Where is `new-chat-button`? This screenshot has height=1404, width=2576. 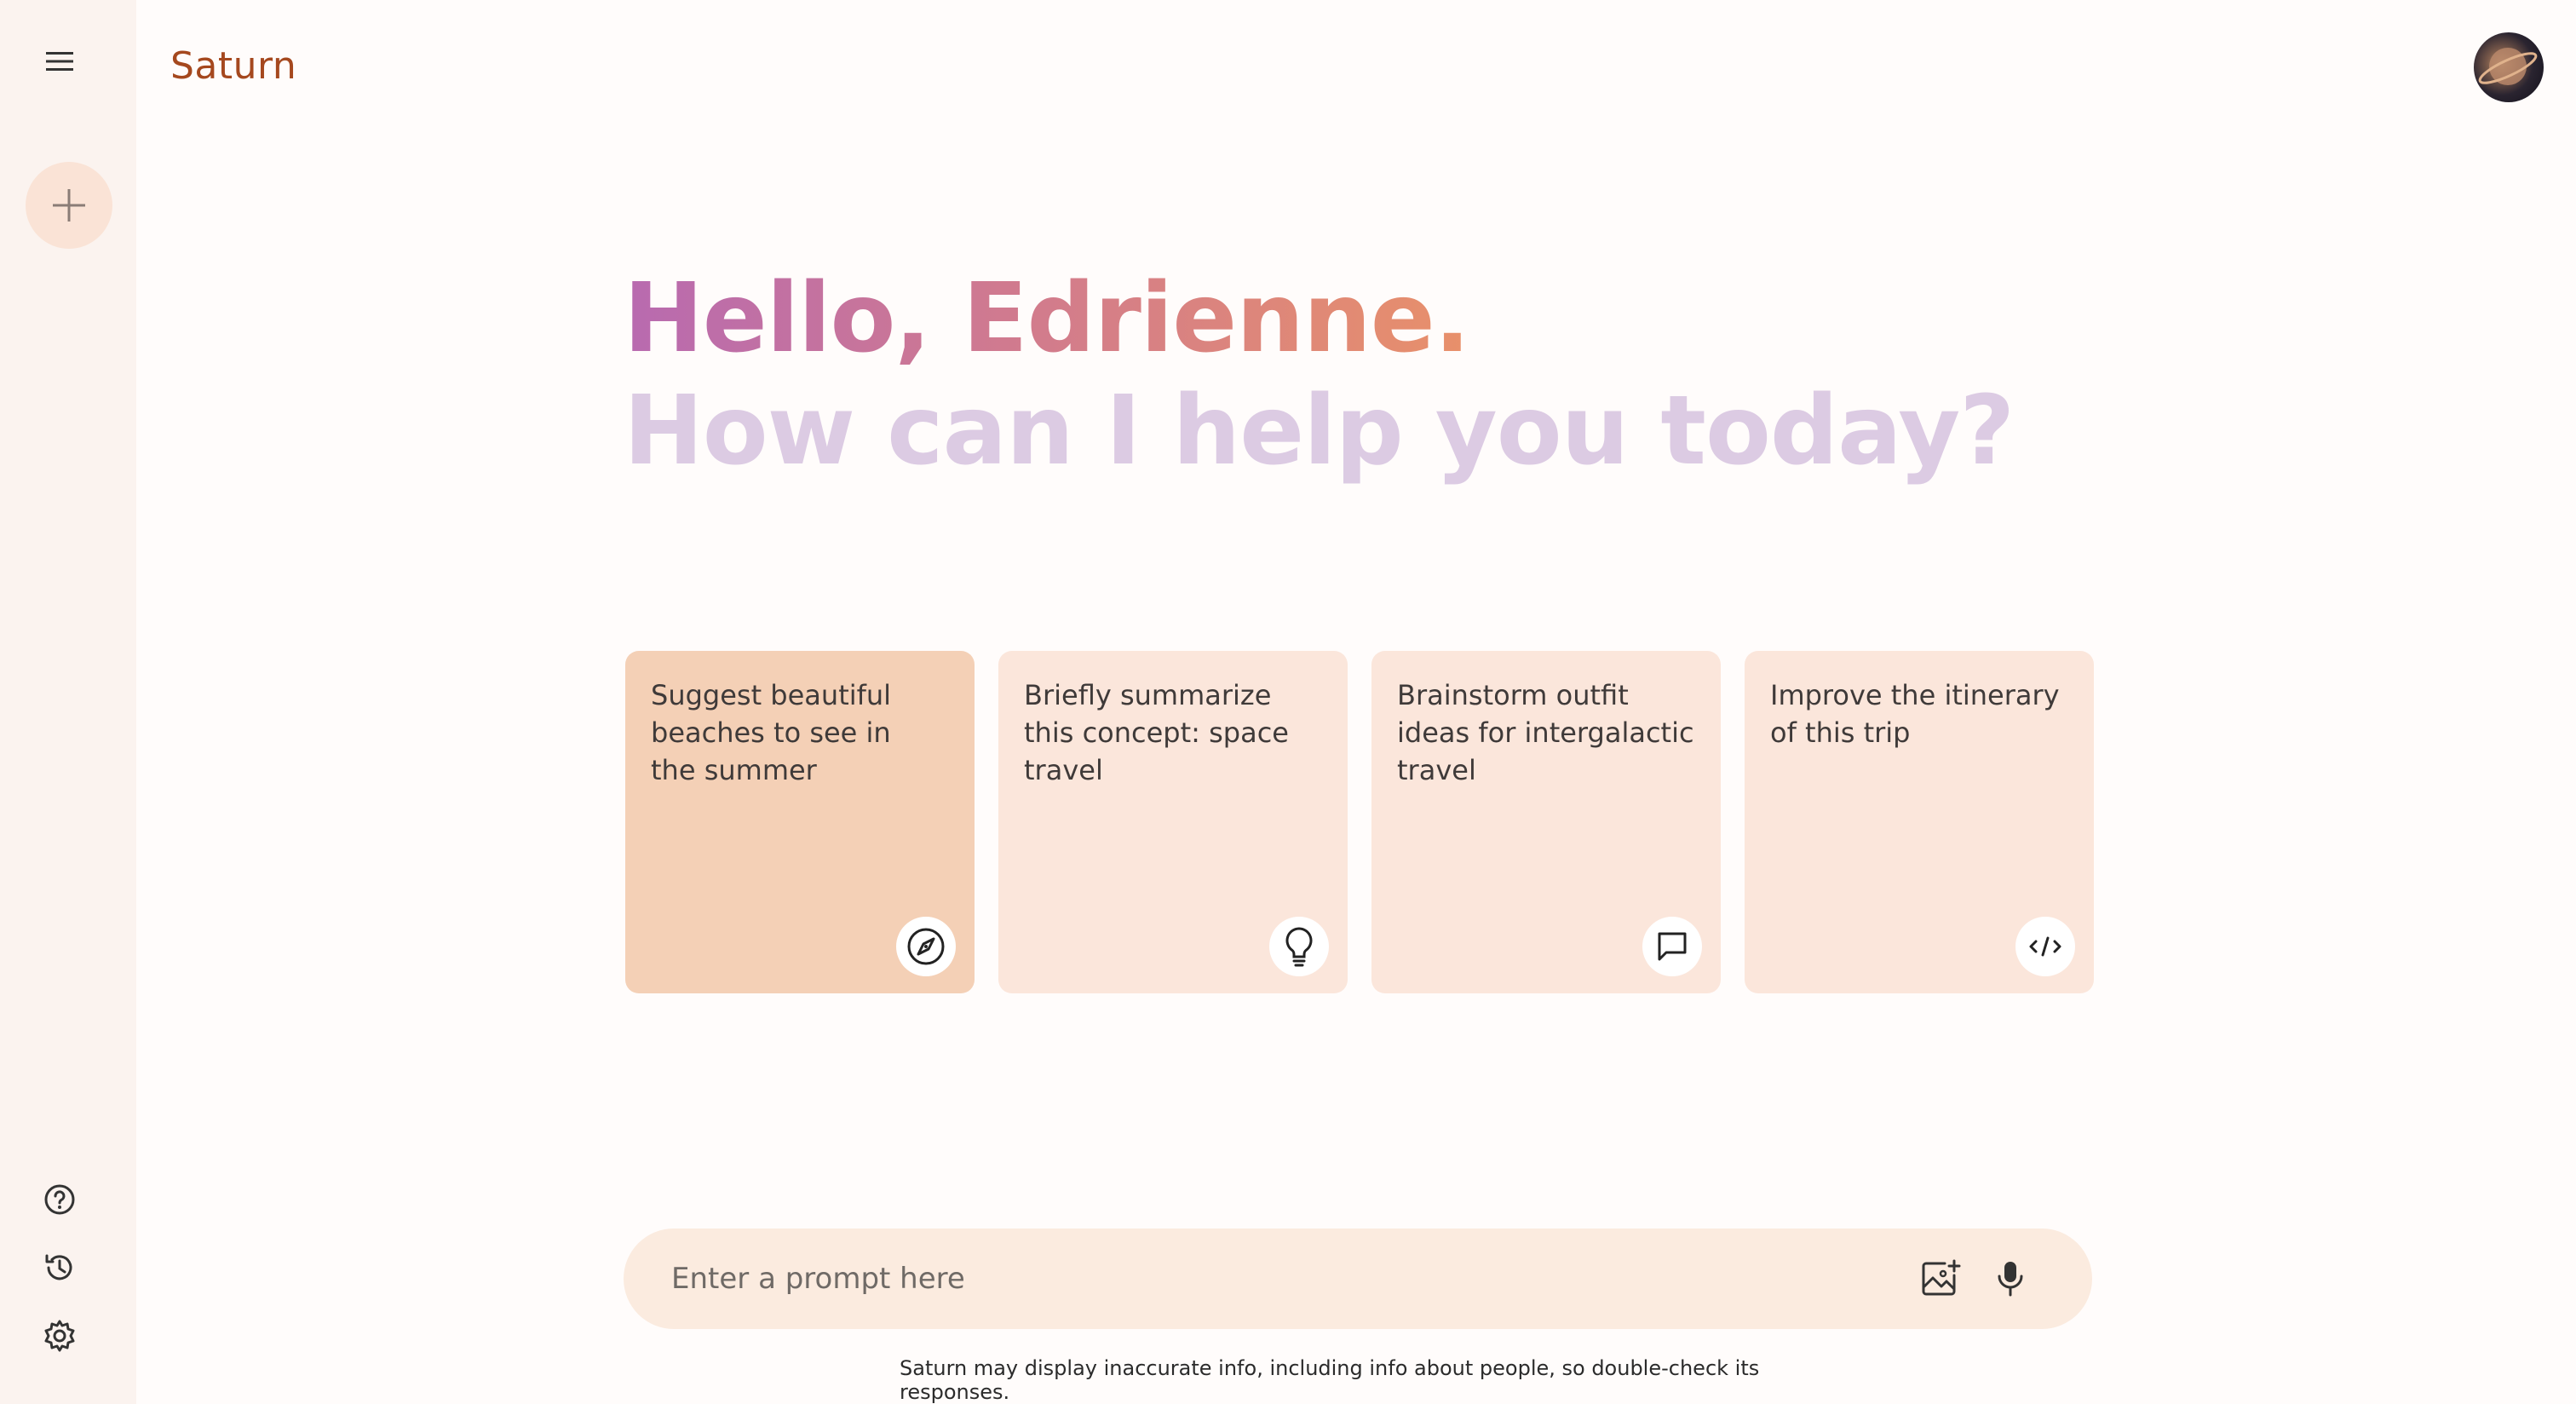 new-chat-button is located at coordinates (69, 205).